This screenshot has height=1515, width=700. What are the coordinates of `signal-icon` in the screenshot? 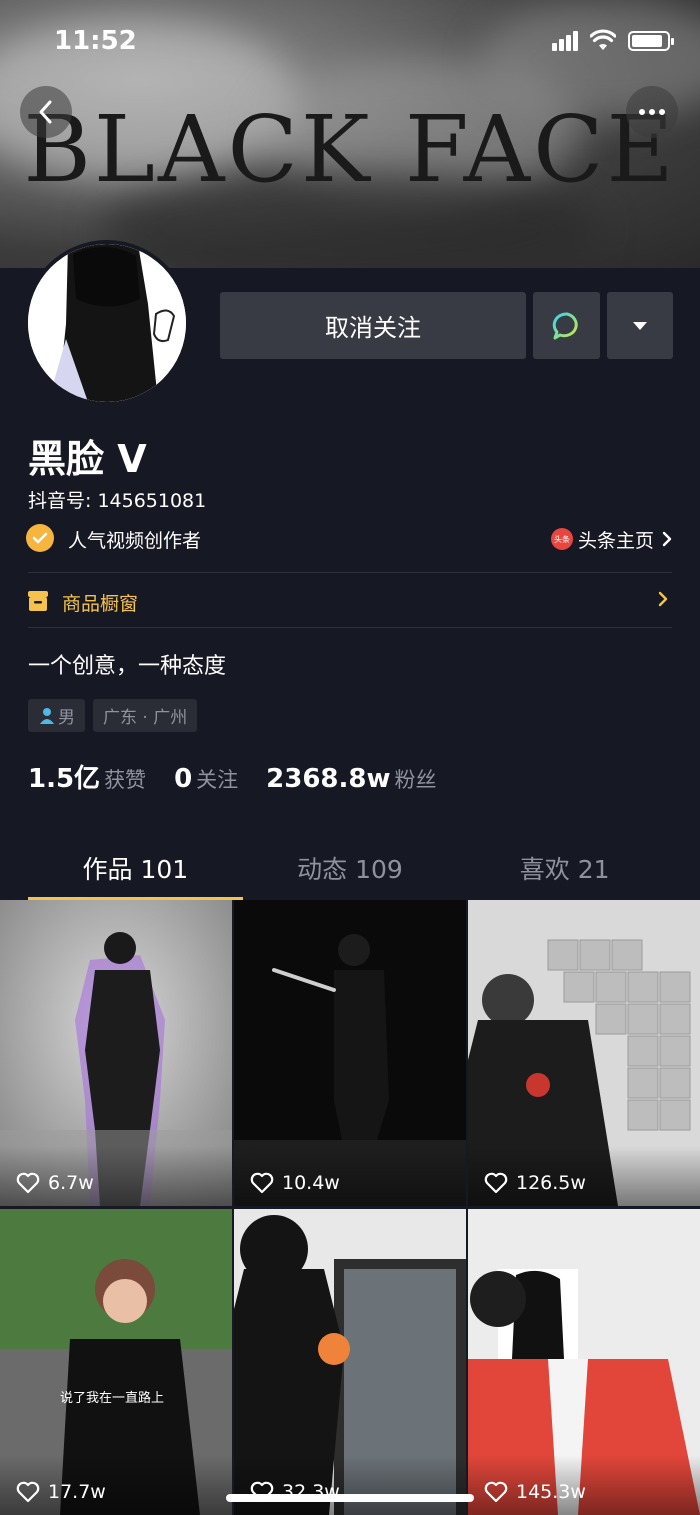 It's located at (566, 41).